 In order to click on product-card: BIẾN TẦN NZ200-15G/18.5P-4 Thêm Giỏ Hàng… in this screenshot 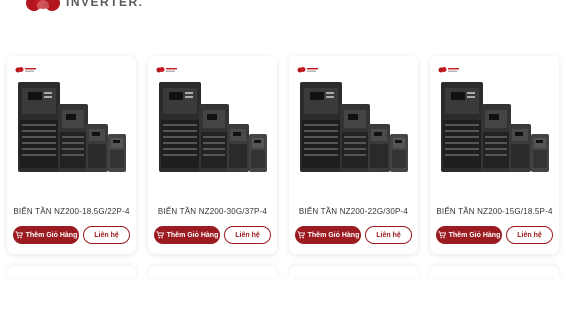, I will do `click(494, 155)`.